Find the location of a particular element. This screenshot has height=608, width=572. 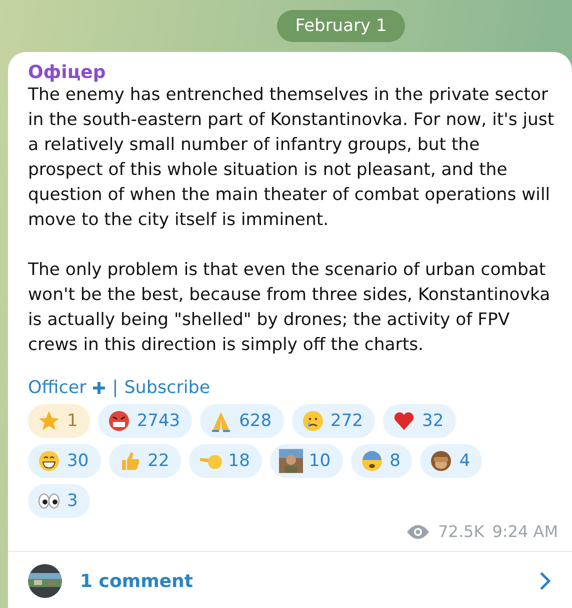

subscribe-link: Subscribe is located at coordinates (167, 388).